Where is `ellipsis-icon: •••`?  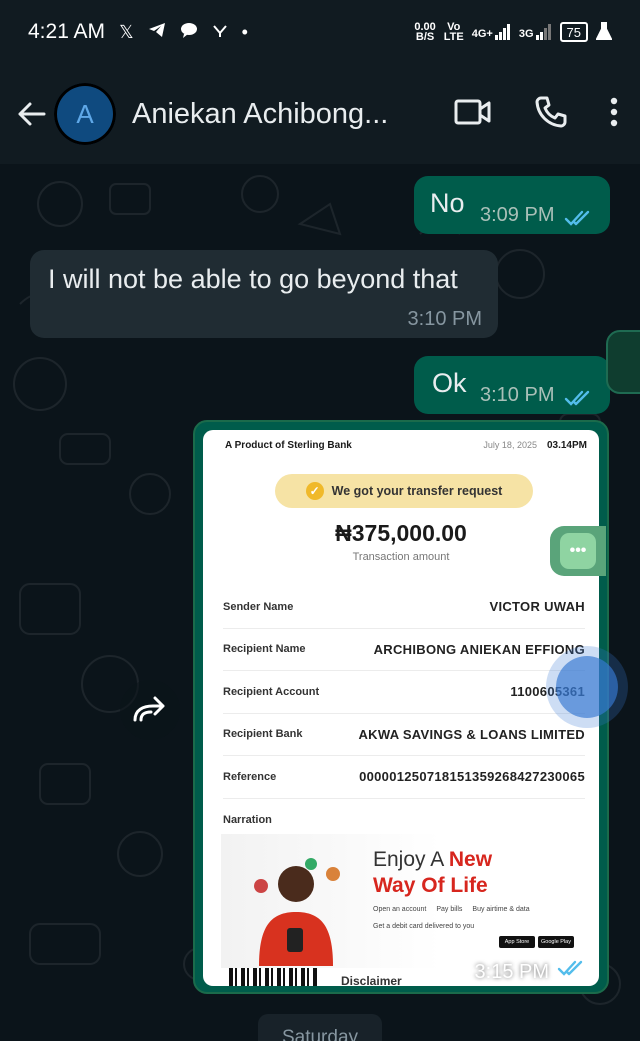
ellipsis-icon: ••• is located at coordinates (578, 551).